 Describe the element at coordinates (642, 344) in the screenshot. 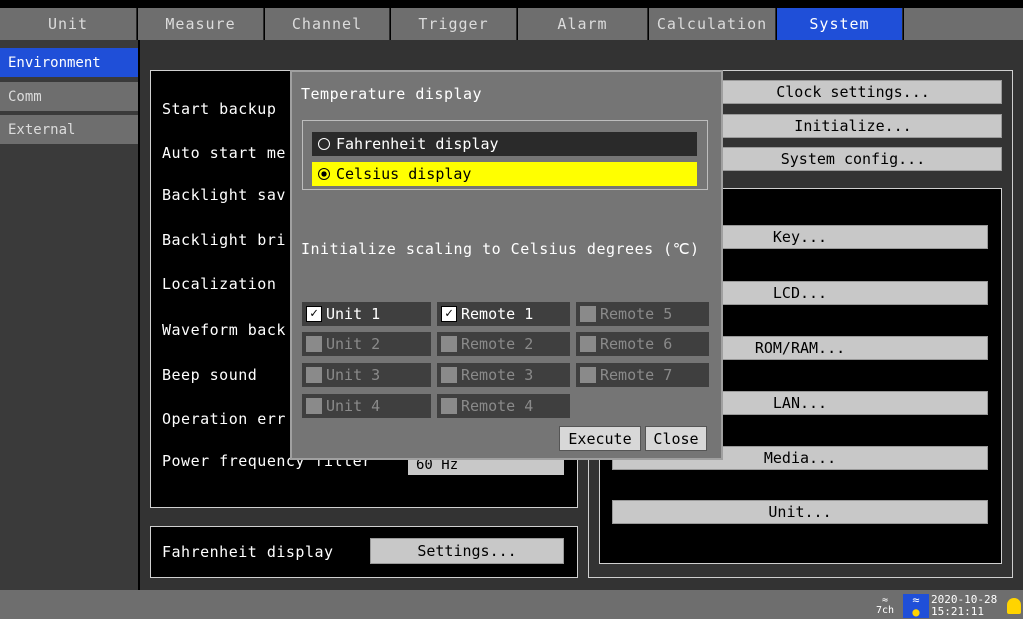

I see `checkbox-remote-6: Remote 6` at that location.